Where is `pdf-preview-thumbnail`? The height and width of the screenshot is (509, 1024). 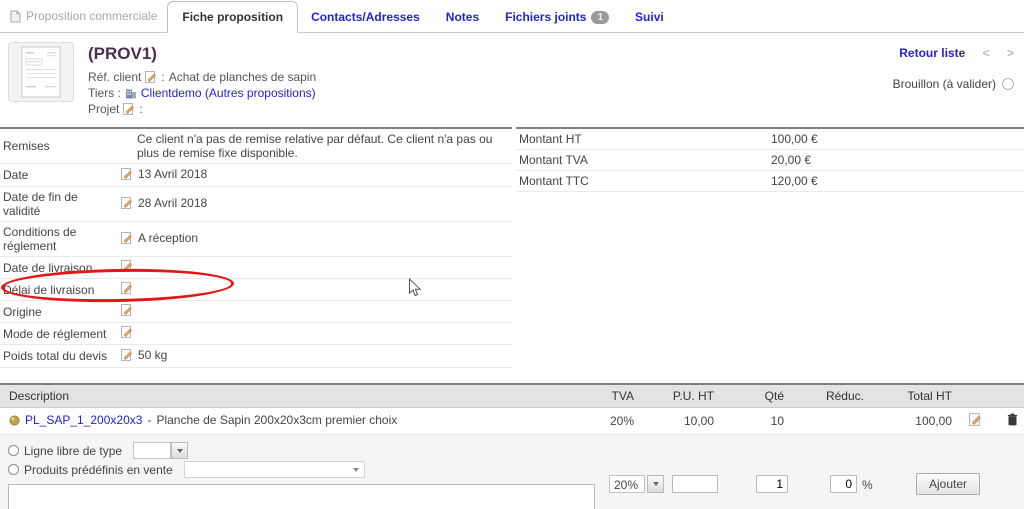
pdf-preview-thumbnail is located at coordinates (41, 72).